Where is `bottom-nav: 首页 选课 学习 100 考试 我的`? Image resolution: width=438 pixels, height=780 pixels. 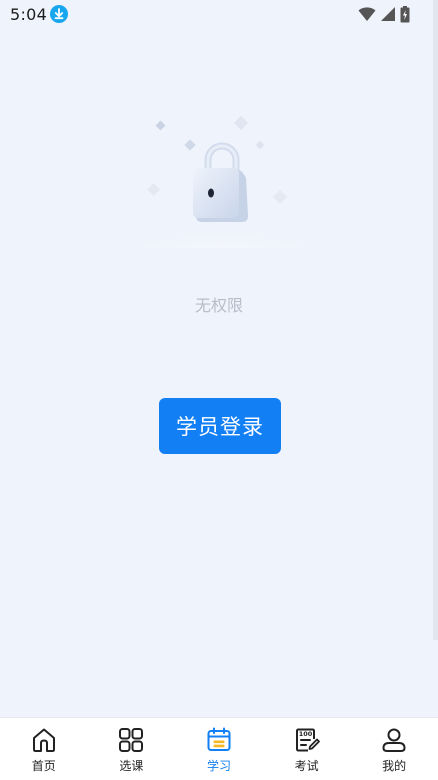 bottom-nav: 首页 选课 学习 100 考试 我的 is located at coordinates (219, 748).